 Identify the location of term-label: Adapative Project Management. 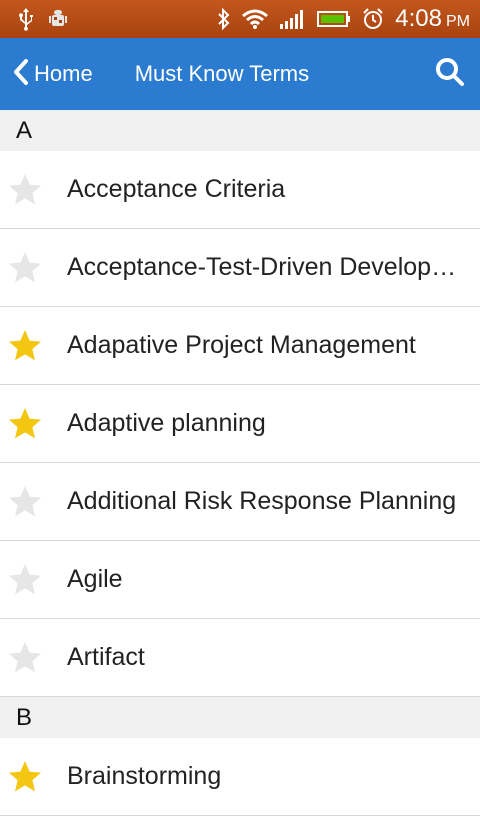
(241, 345).